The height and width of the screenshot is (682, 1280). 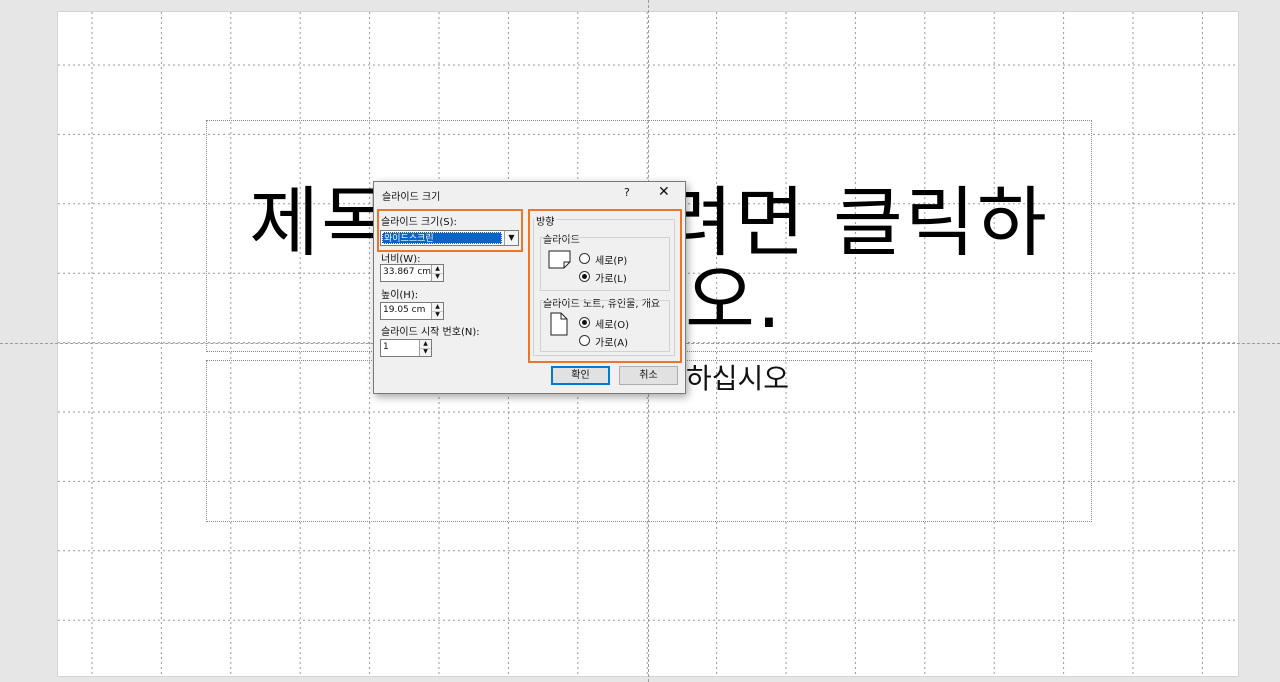 What do you see at coordinates (584, 340) in the screenshot?
I see `notes-landscape-radio` at bounding box center [584, 340].